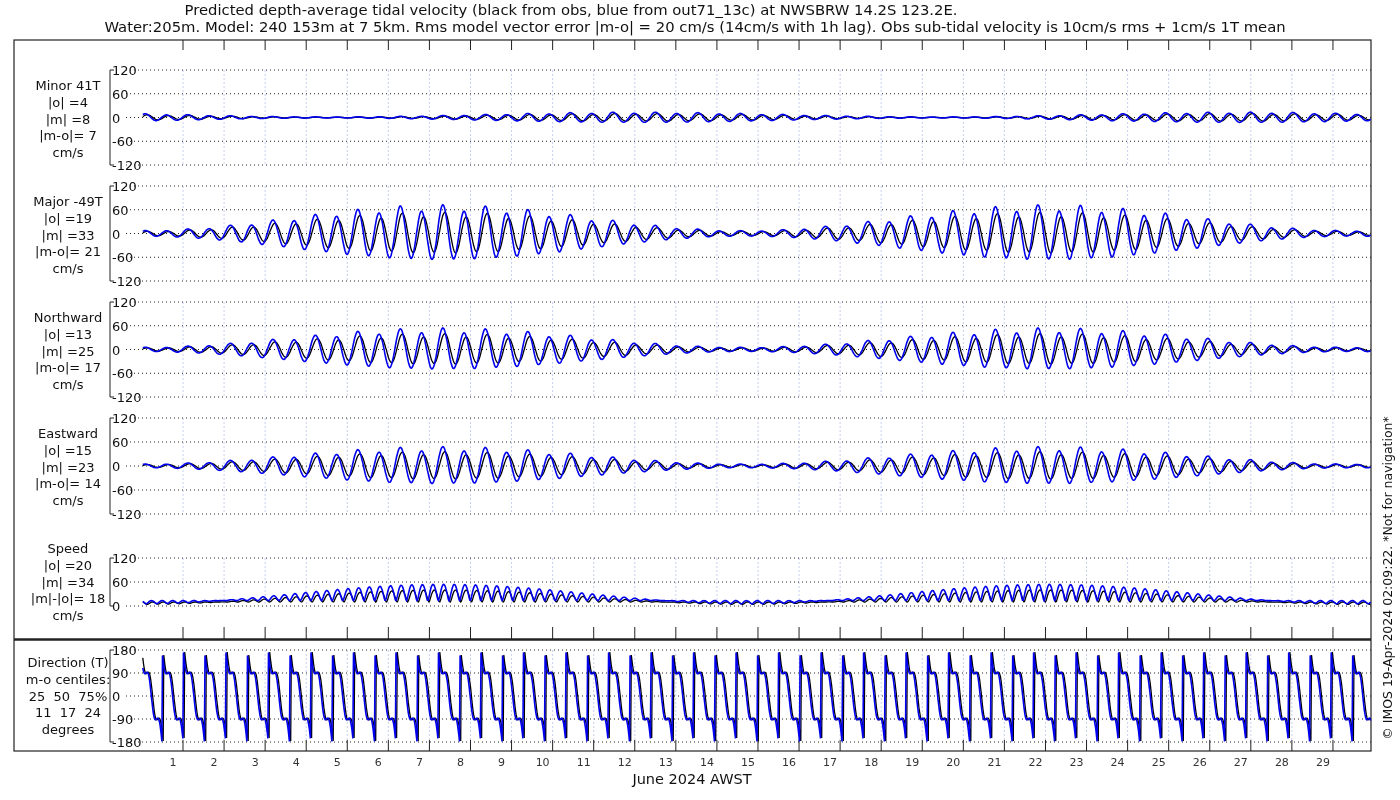  I want to click on panel-label: Northward |o| =13 |m| =25 |m-o|= 17 cm/s, so click(68, 351).